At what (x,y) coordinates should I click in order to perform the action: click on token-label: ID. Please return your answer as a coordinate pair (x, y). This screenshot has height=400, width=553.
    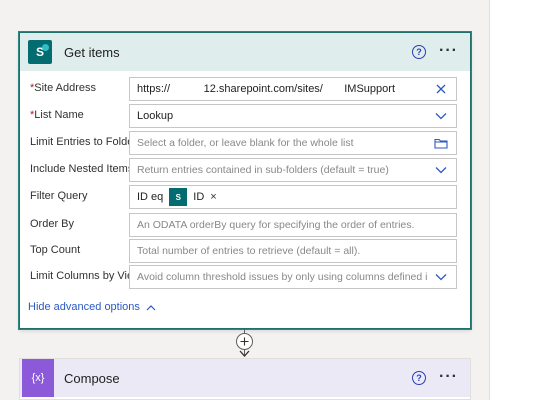
    Looking at the image, I should click on (199, 197).